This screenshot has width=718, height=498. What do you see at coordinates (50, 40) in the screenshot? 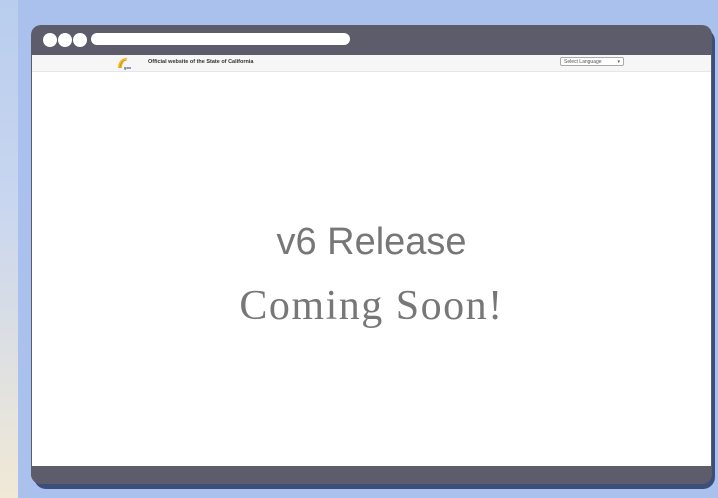
I see `window-close-dot` at bounding box center [50, 40].